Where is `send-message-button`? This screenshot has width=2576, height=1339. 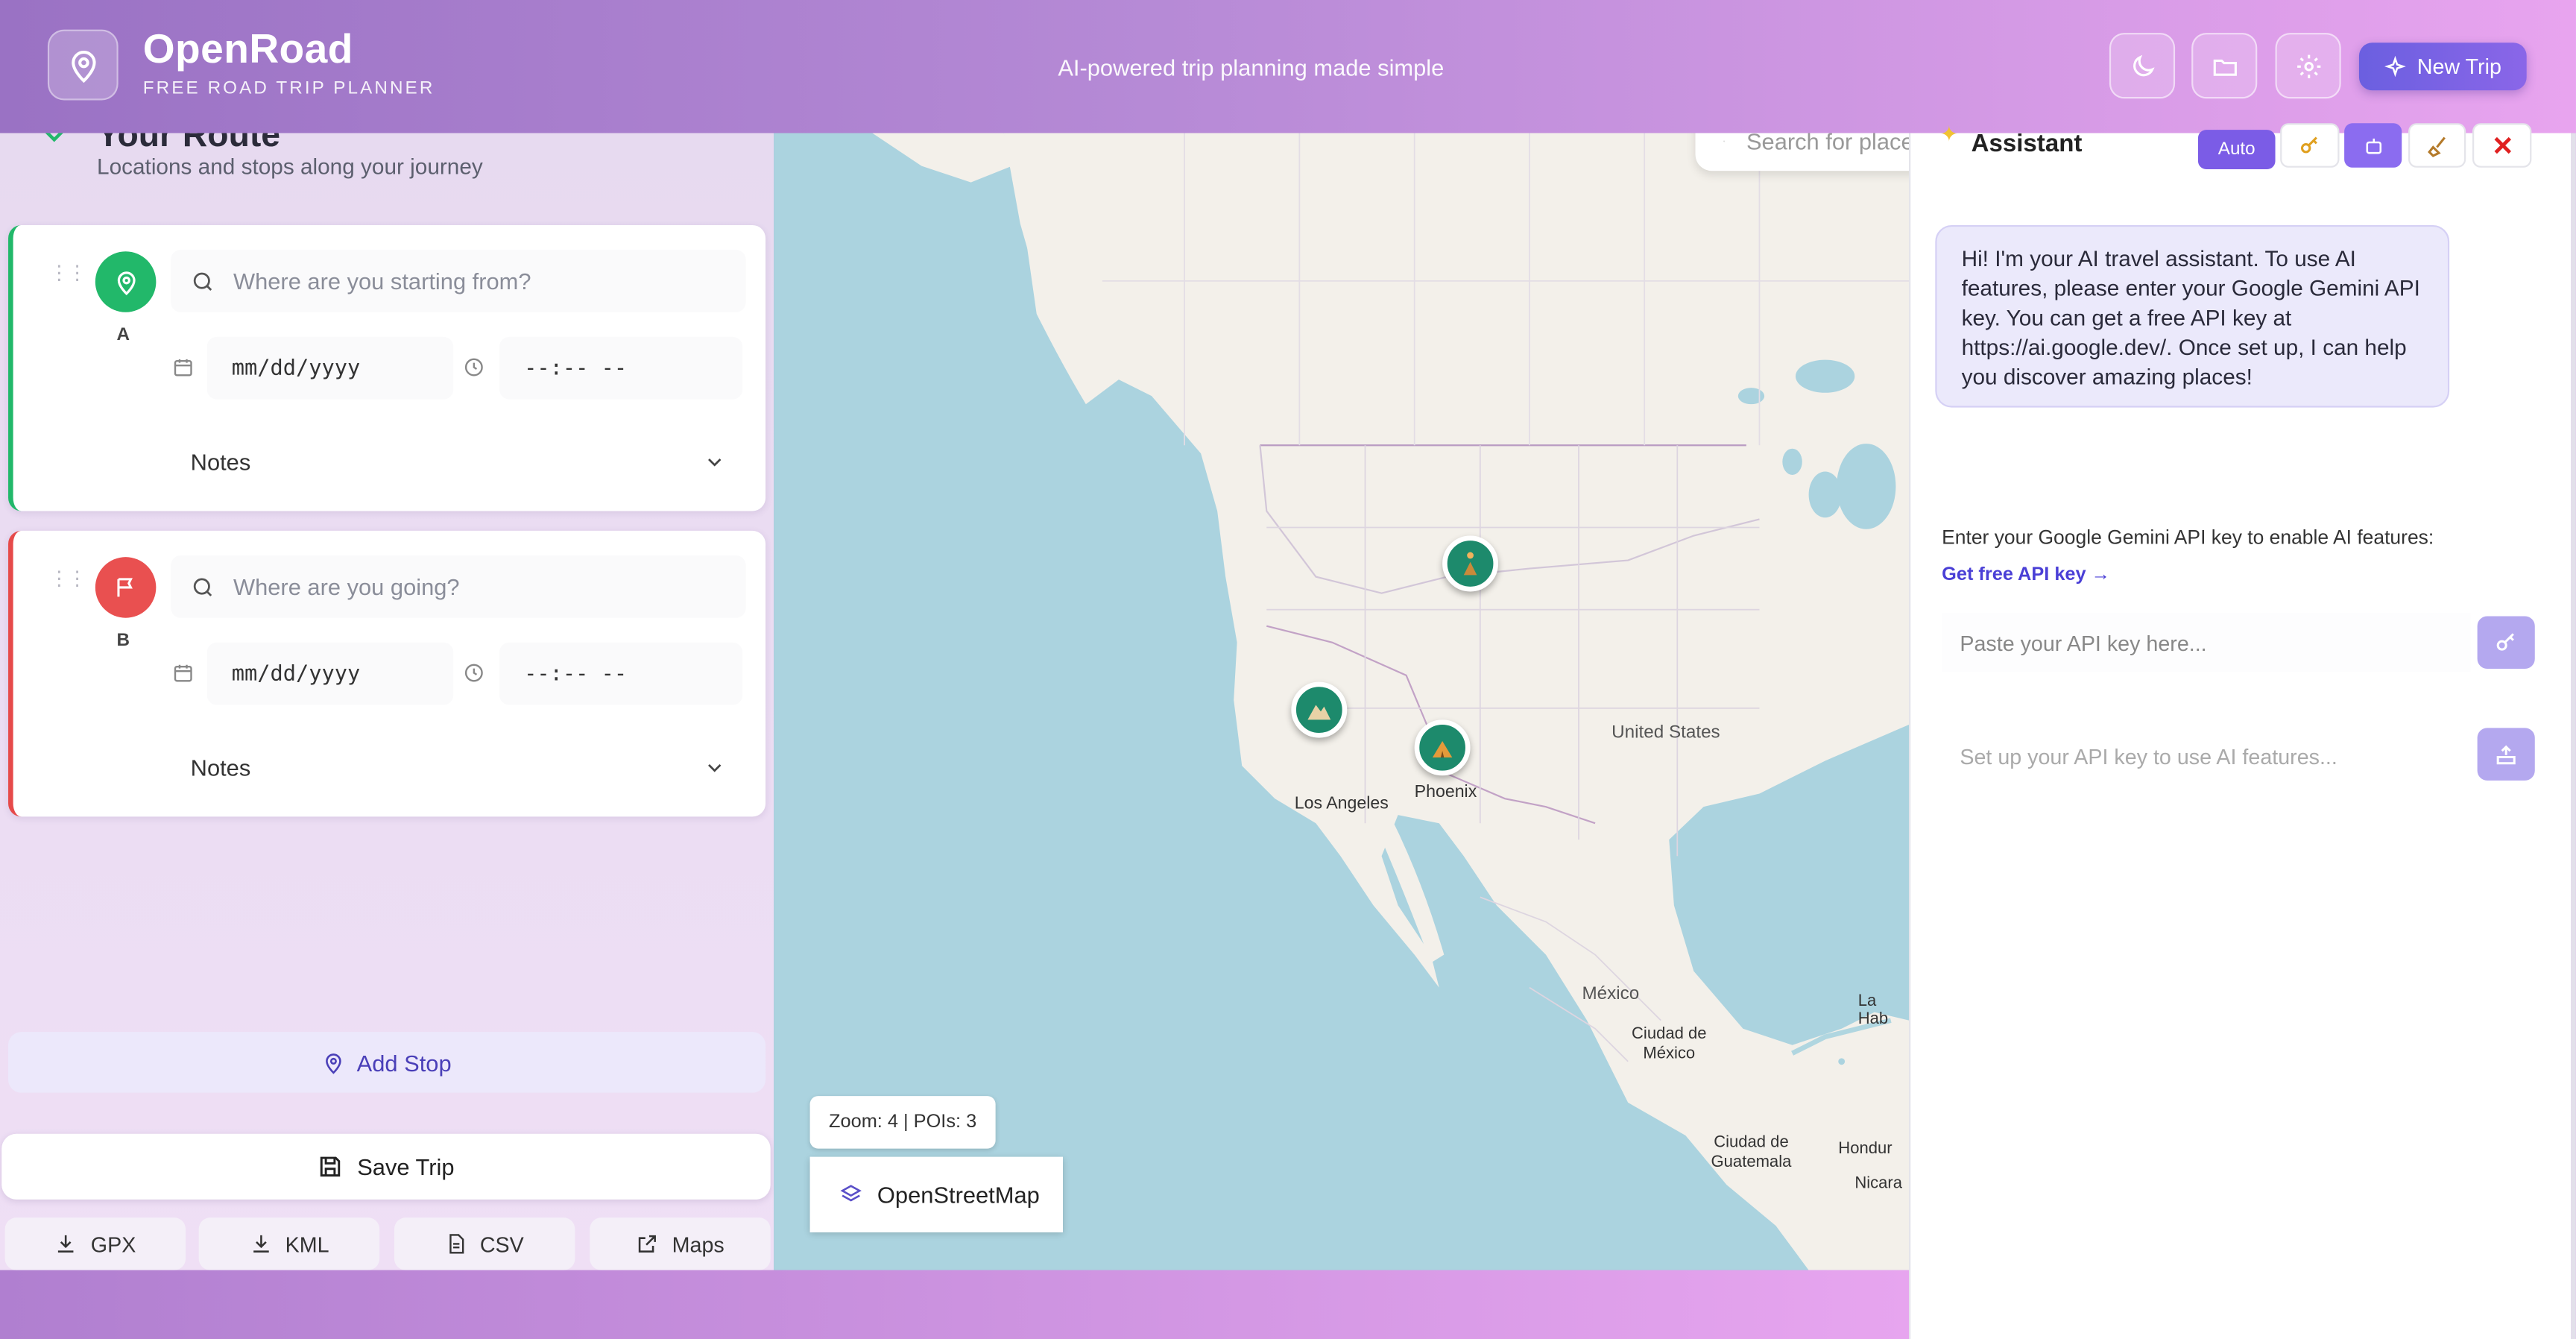
send-message-button is located at coordinates (2506, 754).